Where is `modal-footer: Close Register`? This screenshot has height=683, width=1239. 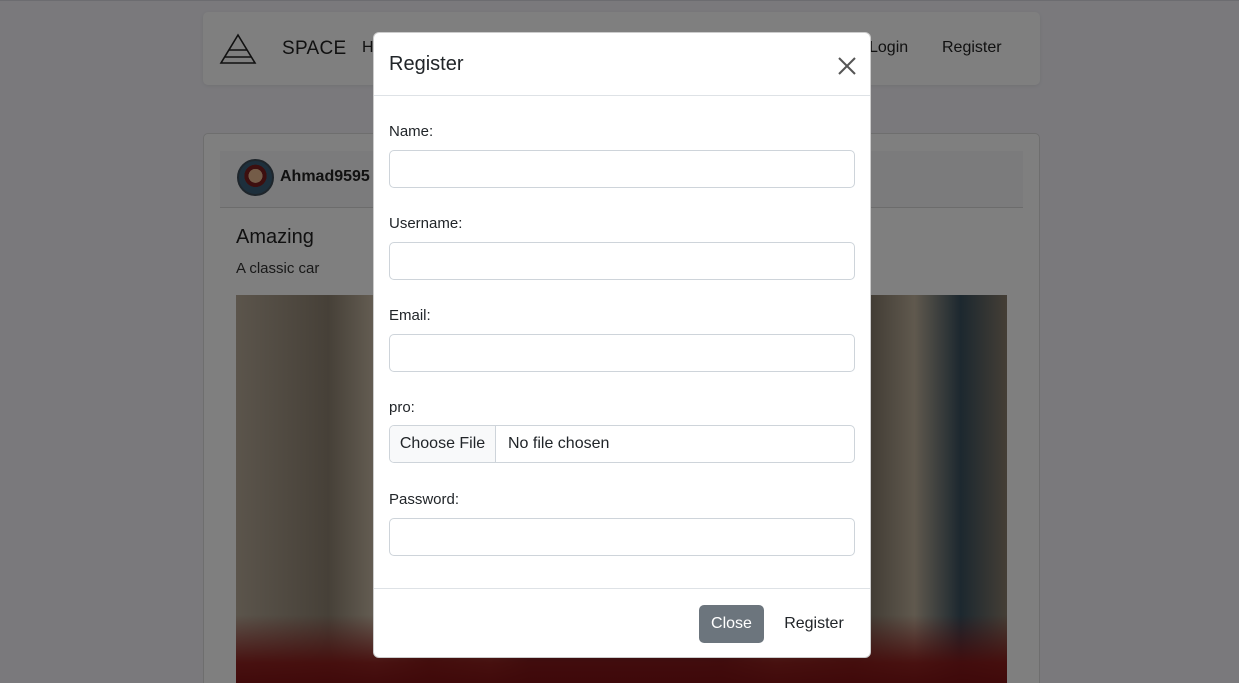 modal-footer: Close Register is located at coordinates (622, 623).